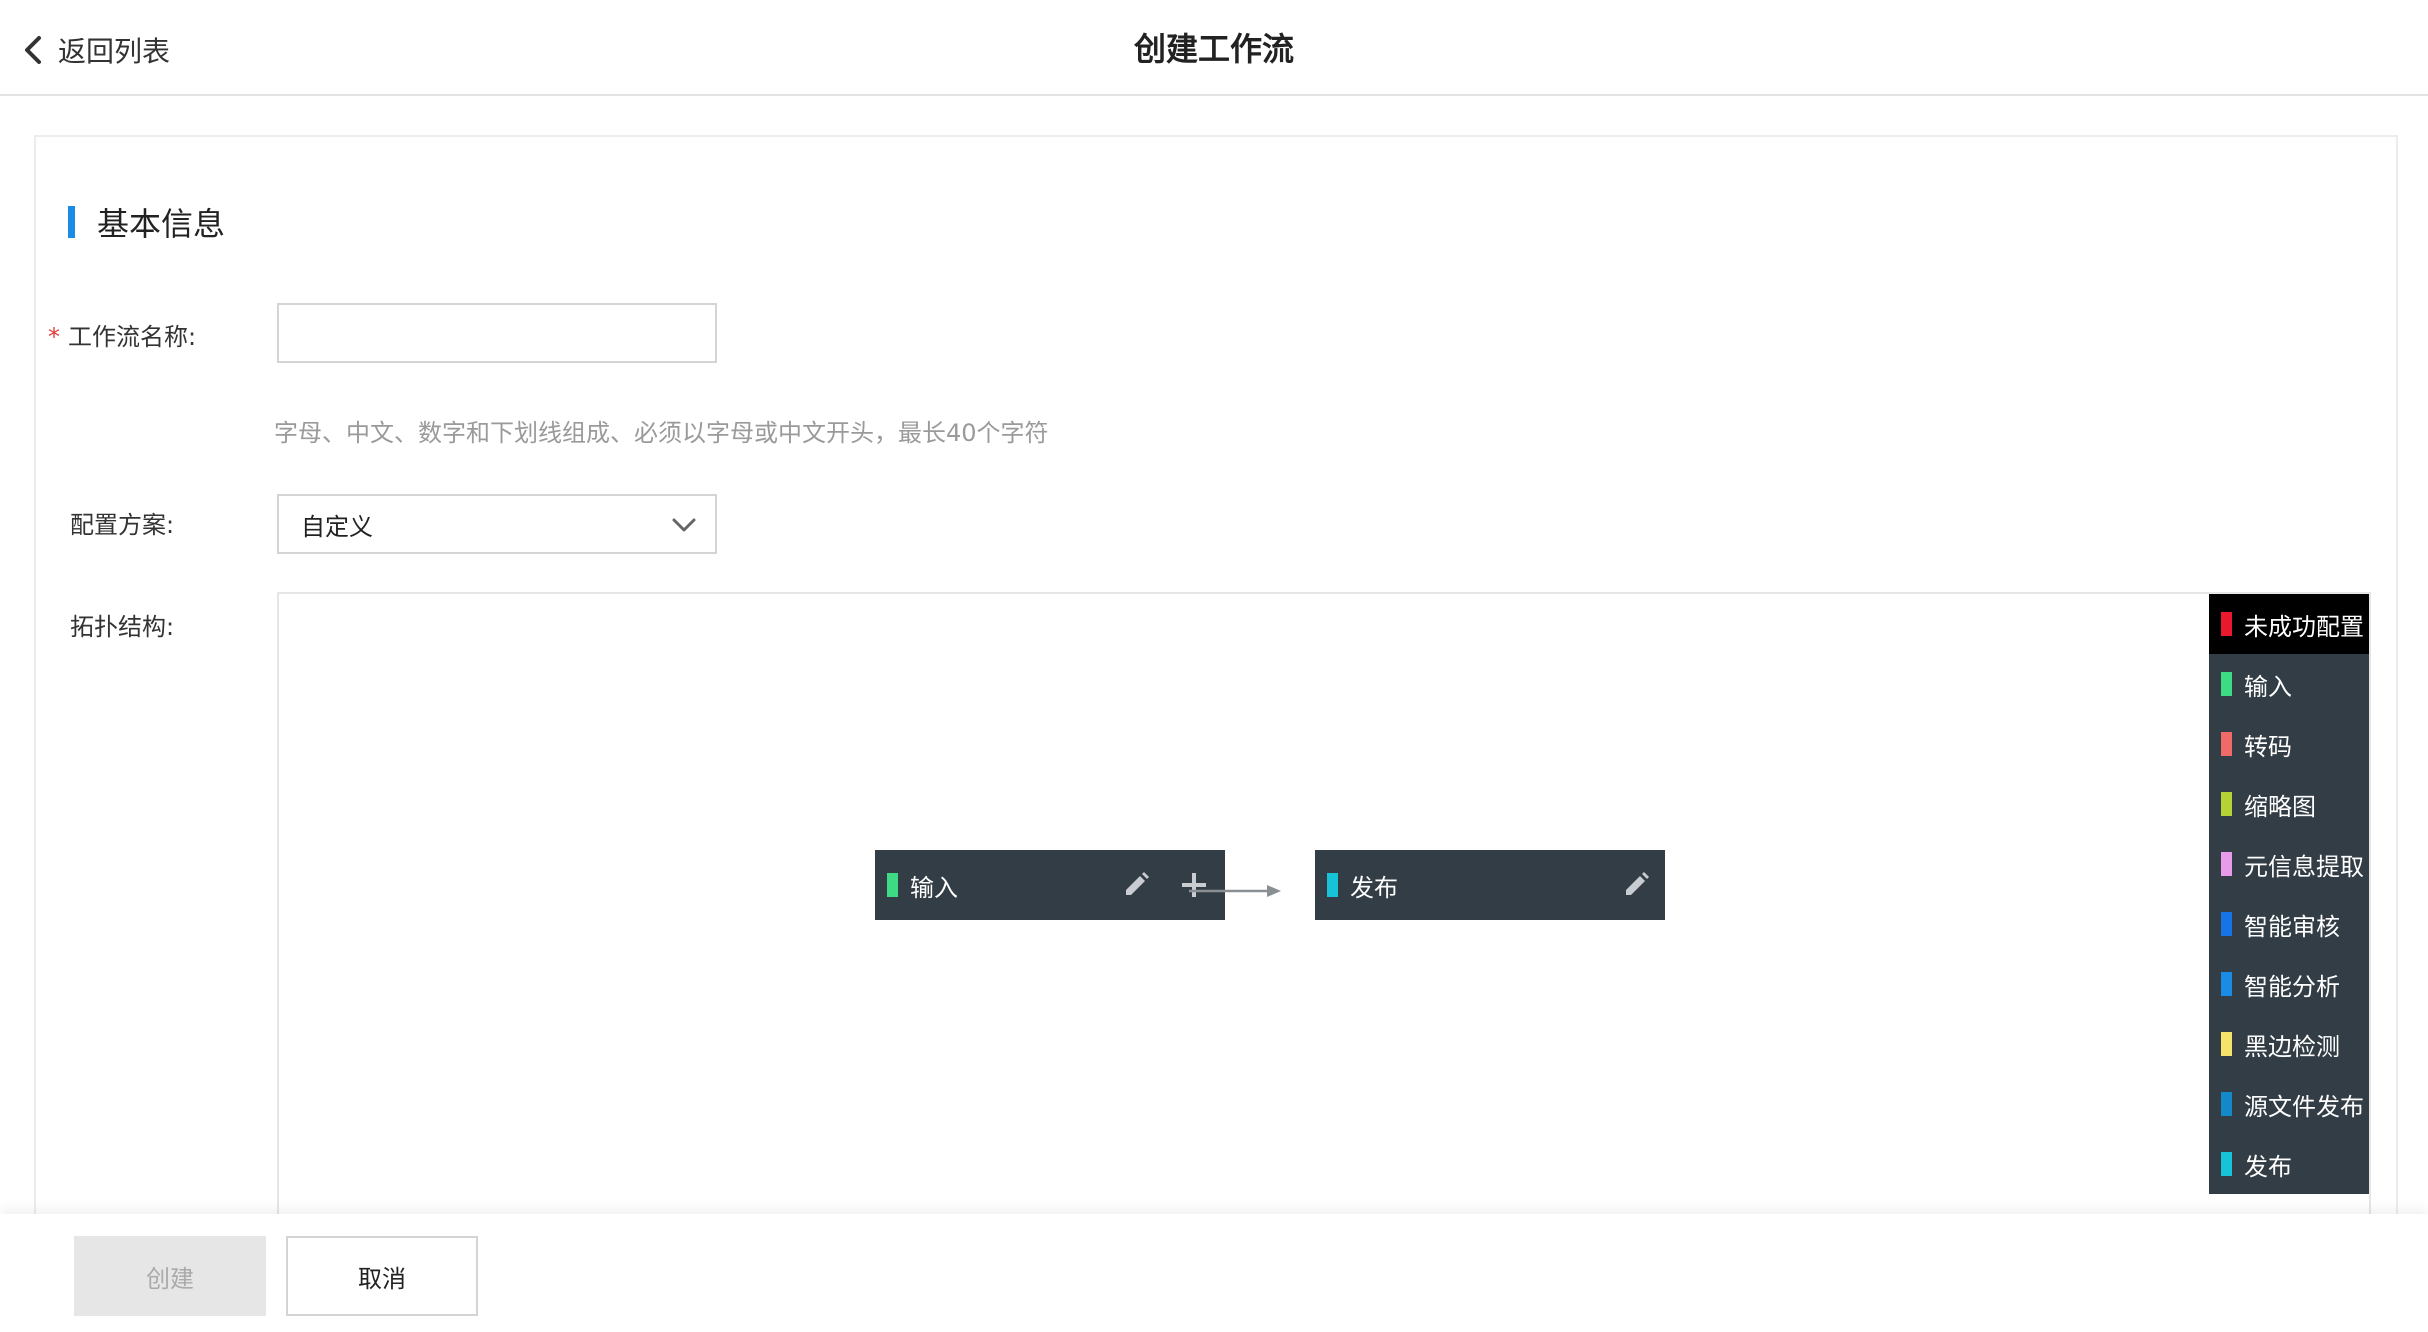 The width and height of the screenshot is (2428, 1332). What do you see at coordinates (2292, 1046) in the screenshot?
I see `legend-label: 黑边检测` at bounding box center [2292, 1046].